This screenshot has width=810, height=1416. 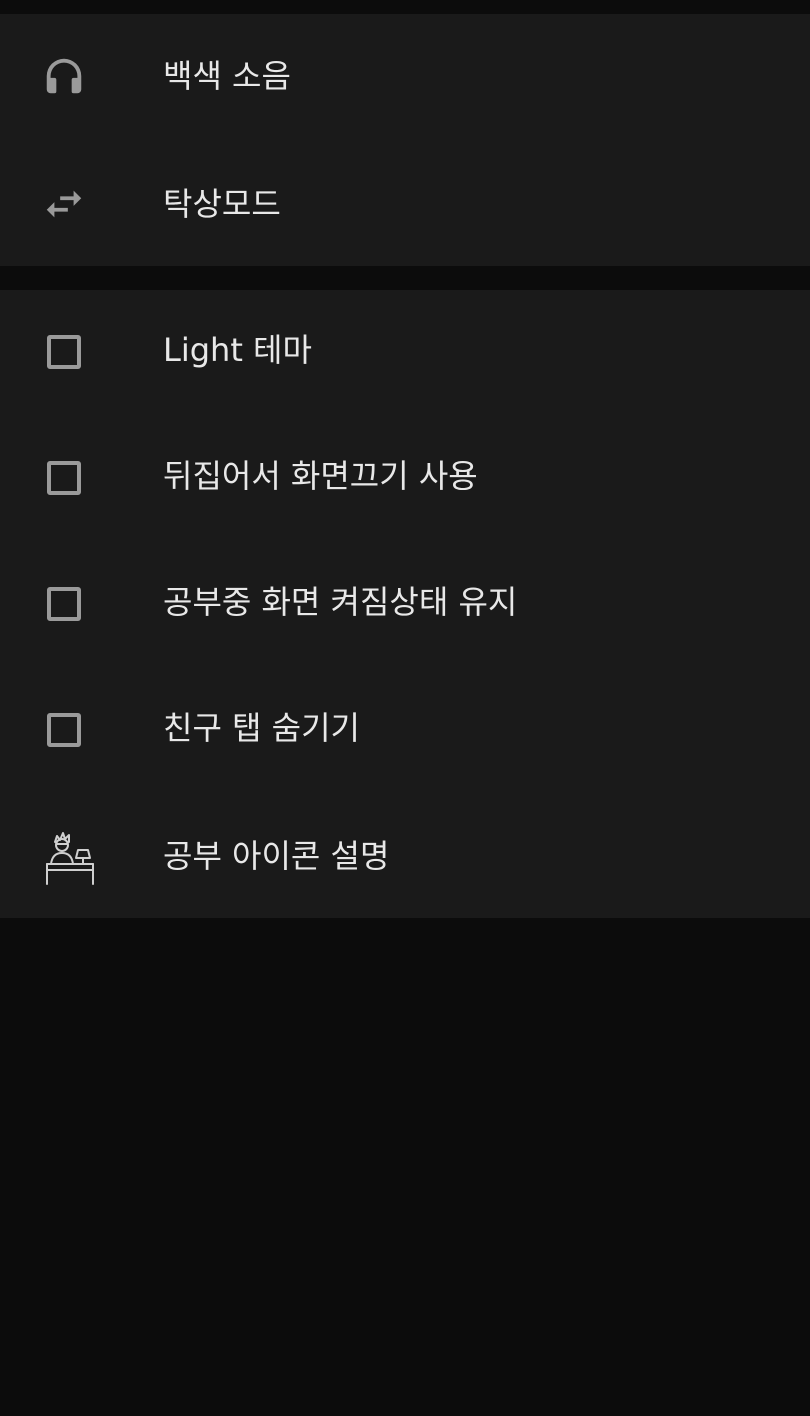 I want to click on light-theme-label: Light 테마, so click(x=237, y=350).